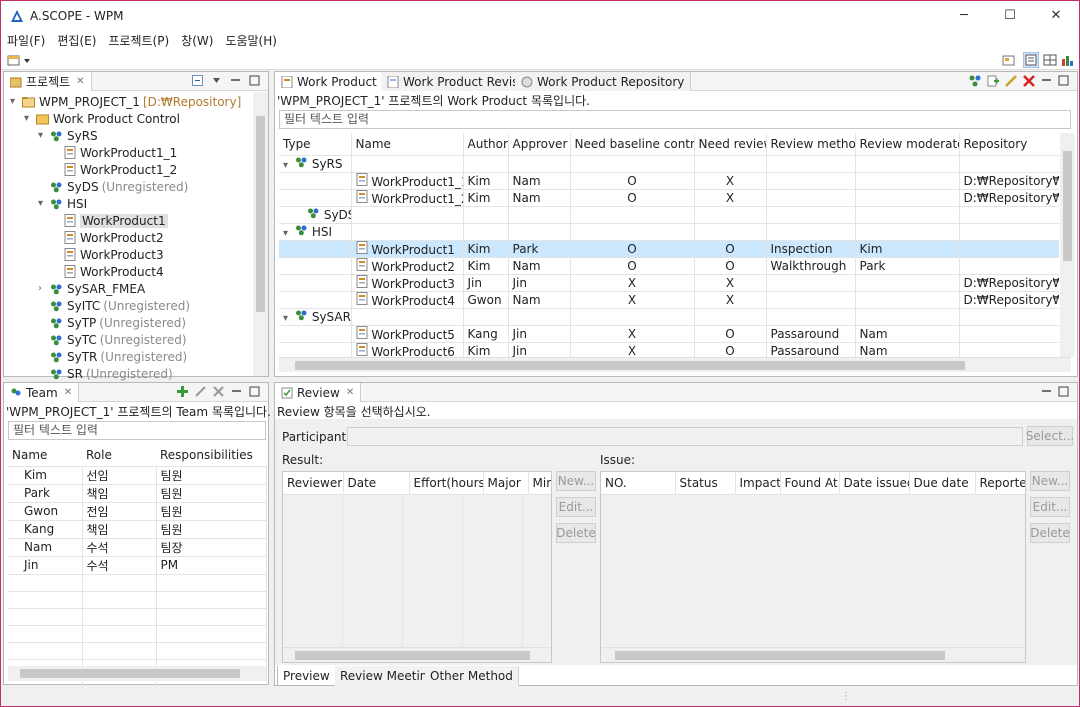 The height and width of the screenshot is (707, 1080). Describe the element at coordinates (130, 220) in the screenshot. I see `tree-item: WorkProduct1` at that location.